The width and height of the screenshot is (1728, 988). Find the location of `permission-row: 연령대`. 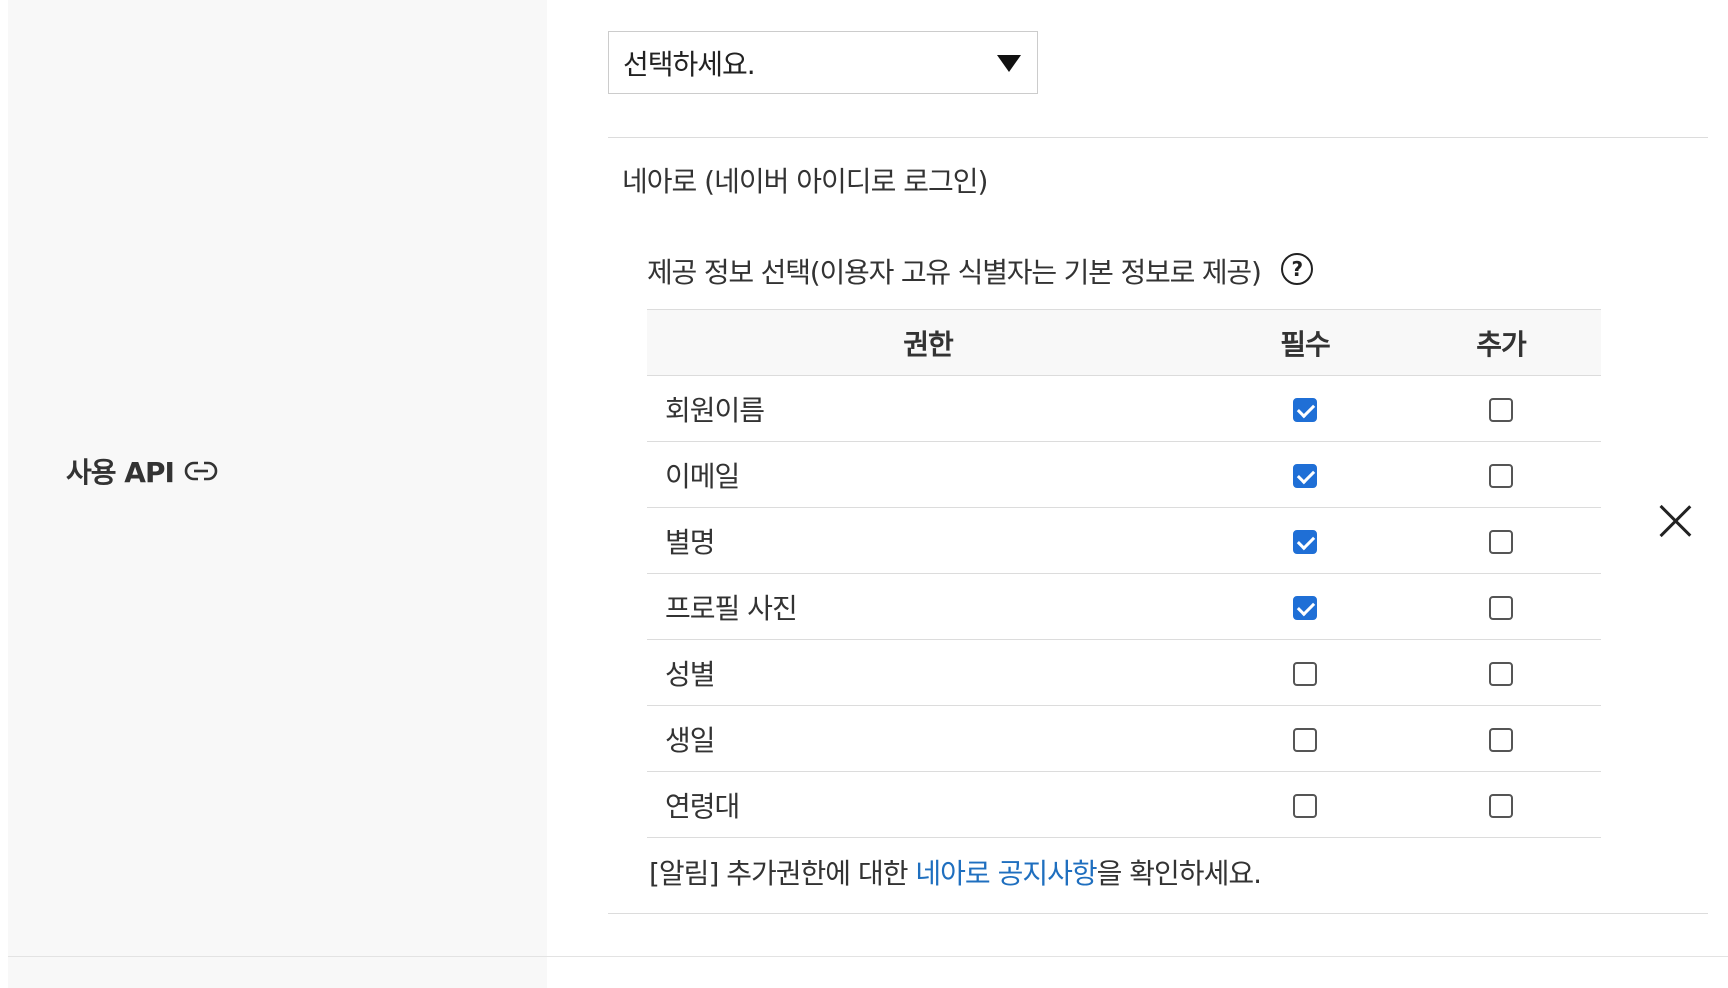

permission-row: 연령대 is located at coordinates (1124, 804).